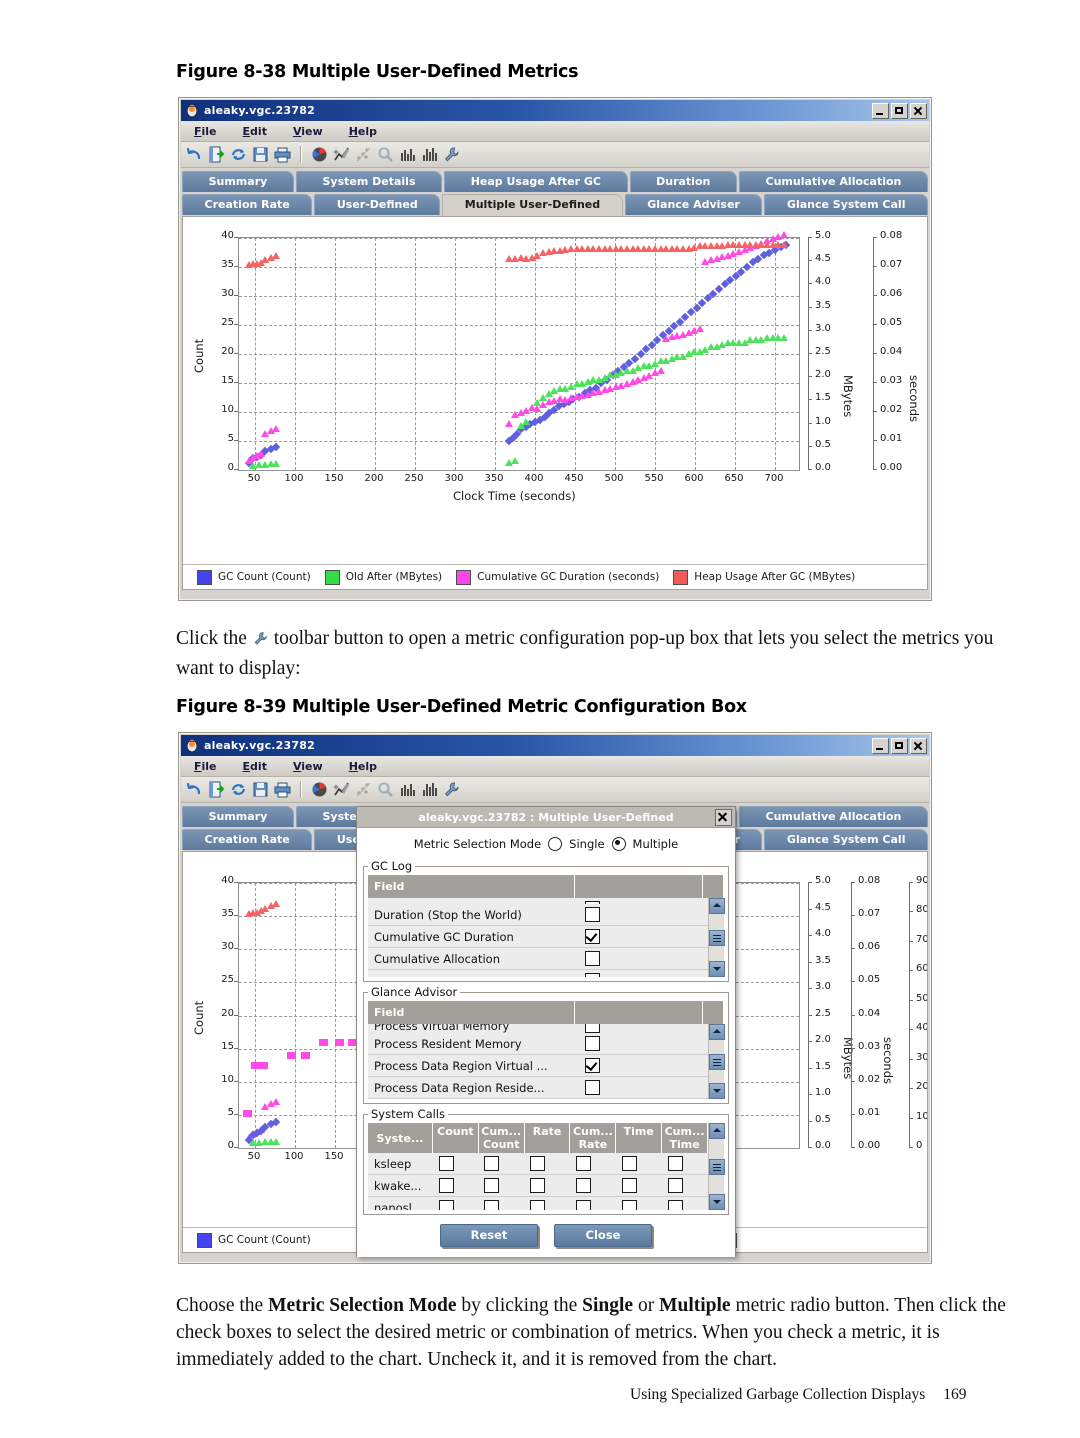 This screenshot has width=1080, height=1438. What do you see at coordinates (536, 181) in the screenshot?
I see `tab-heap-usage-after-gc: Heap Usage After GC` at bounding box center [536, 181].